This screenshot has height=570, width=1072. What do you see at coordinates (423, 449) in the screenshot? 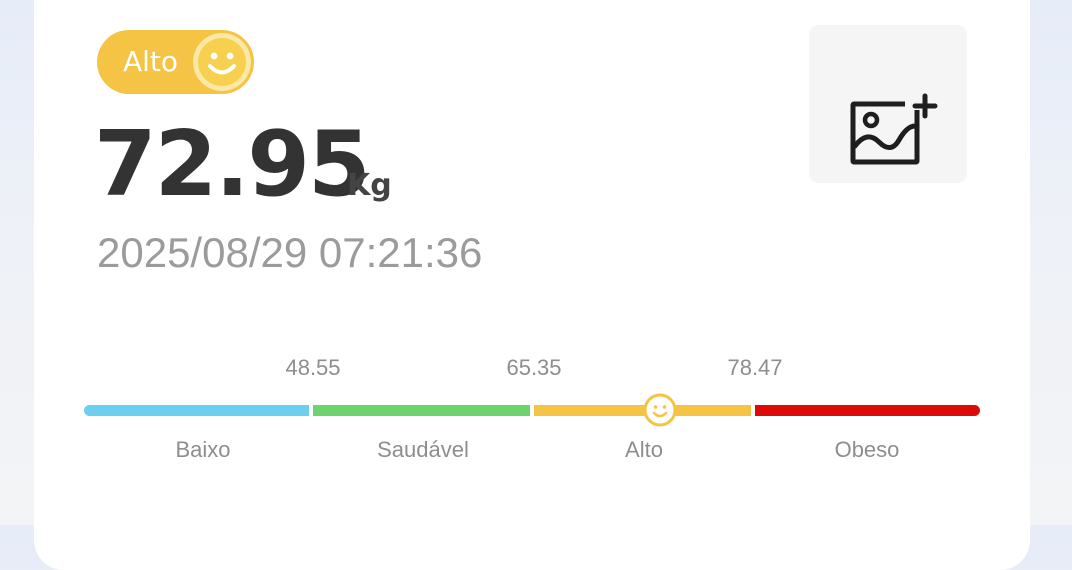
I see `category-label-healthy: Saudável` at bounding box center [423, 449].